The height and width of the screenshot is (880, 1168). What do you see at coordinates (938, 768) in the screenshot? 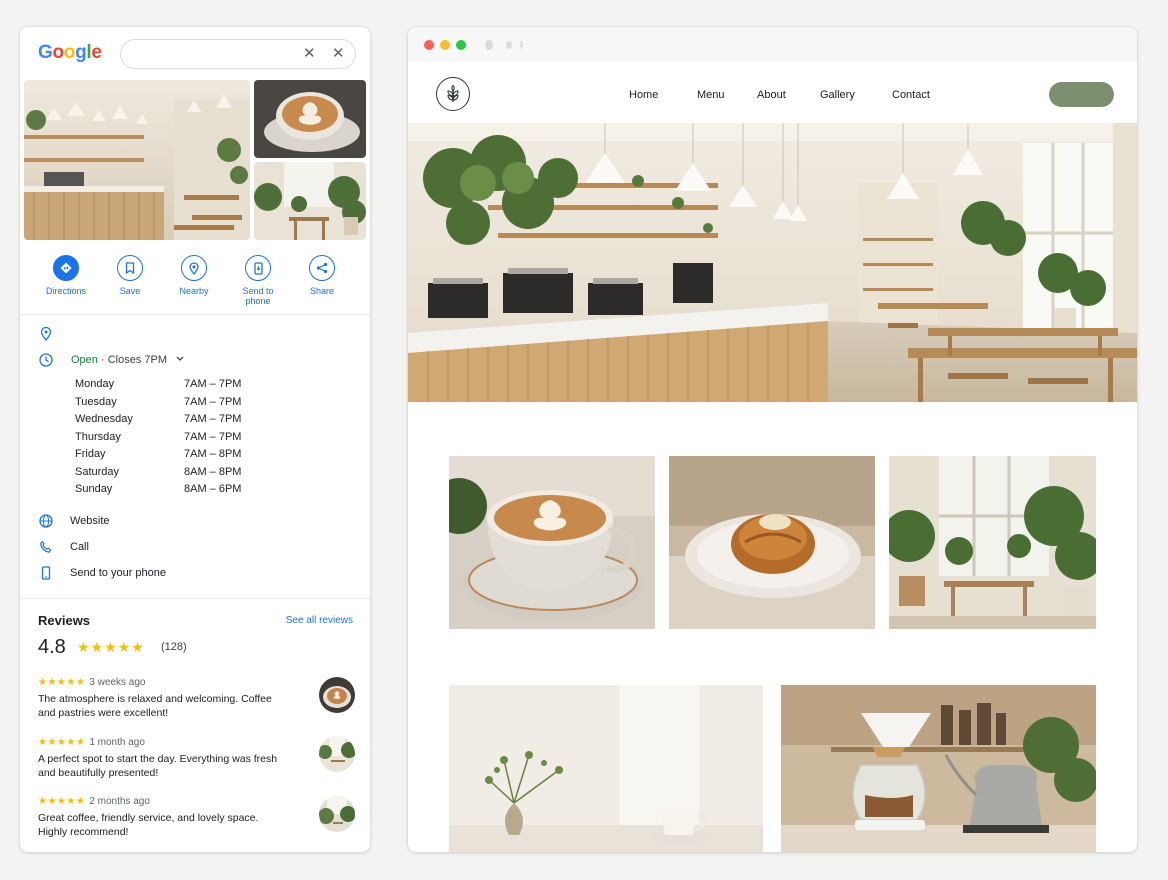
I see `gallery-photo-pour-over` at bounding box center [938, 768].